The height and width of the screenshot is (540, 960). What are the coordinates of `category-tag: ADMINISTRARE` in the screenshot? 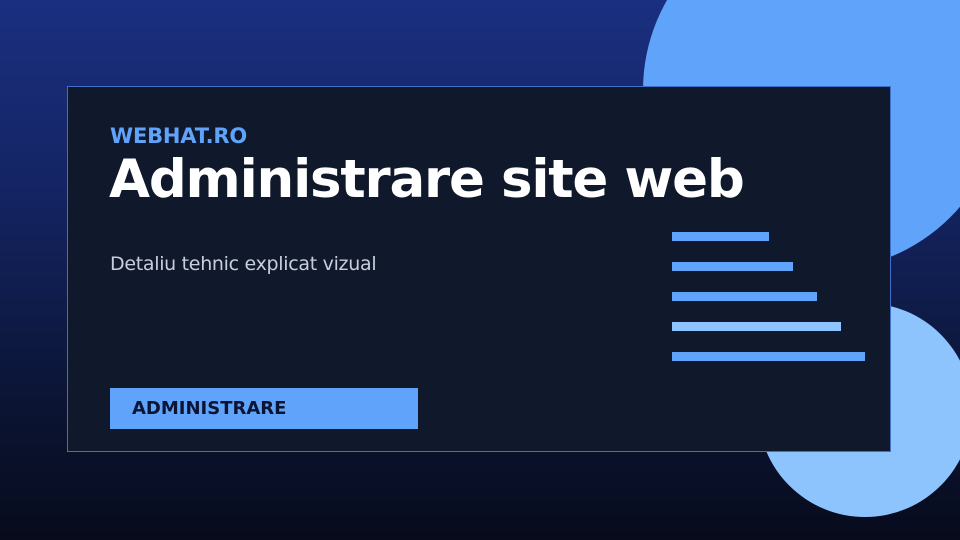 It's located at (264, 408).